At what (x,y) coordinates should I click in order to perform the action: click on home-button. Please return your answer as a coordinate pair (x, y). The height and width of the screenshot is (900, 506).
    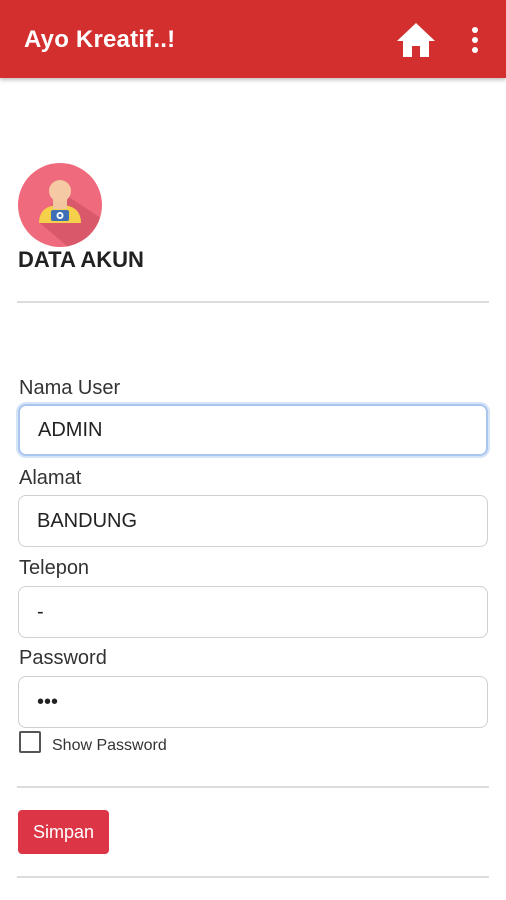
    Looking at the image, I should click on (416, 40).